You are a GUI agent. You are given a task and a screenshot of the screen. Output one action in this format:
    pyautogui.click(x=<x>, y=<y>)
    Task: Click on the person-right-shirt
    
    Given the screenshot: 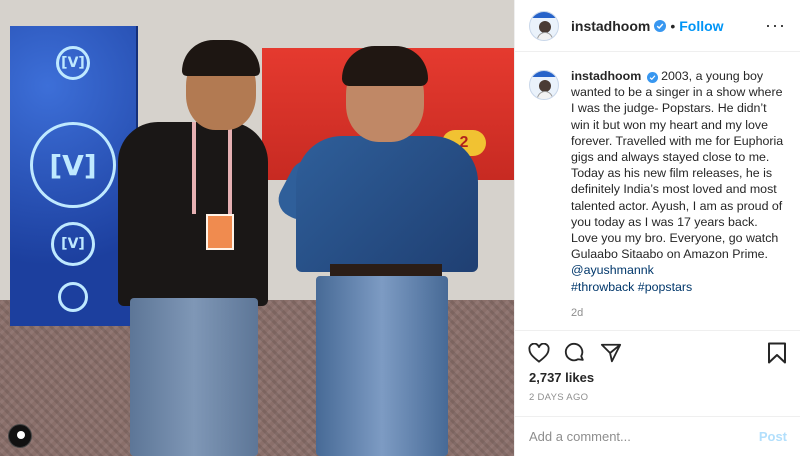 What is the action you would take?
    pyautogui.click(x=387, y=204)
    